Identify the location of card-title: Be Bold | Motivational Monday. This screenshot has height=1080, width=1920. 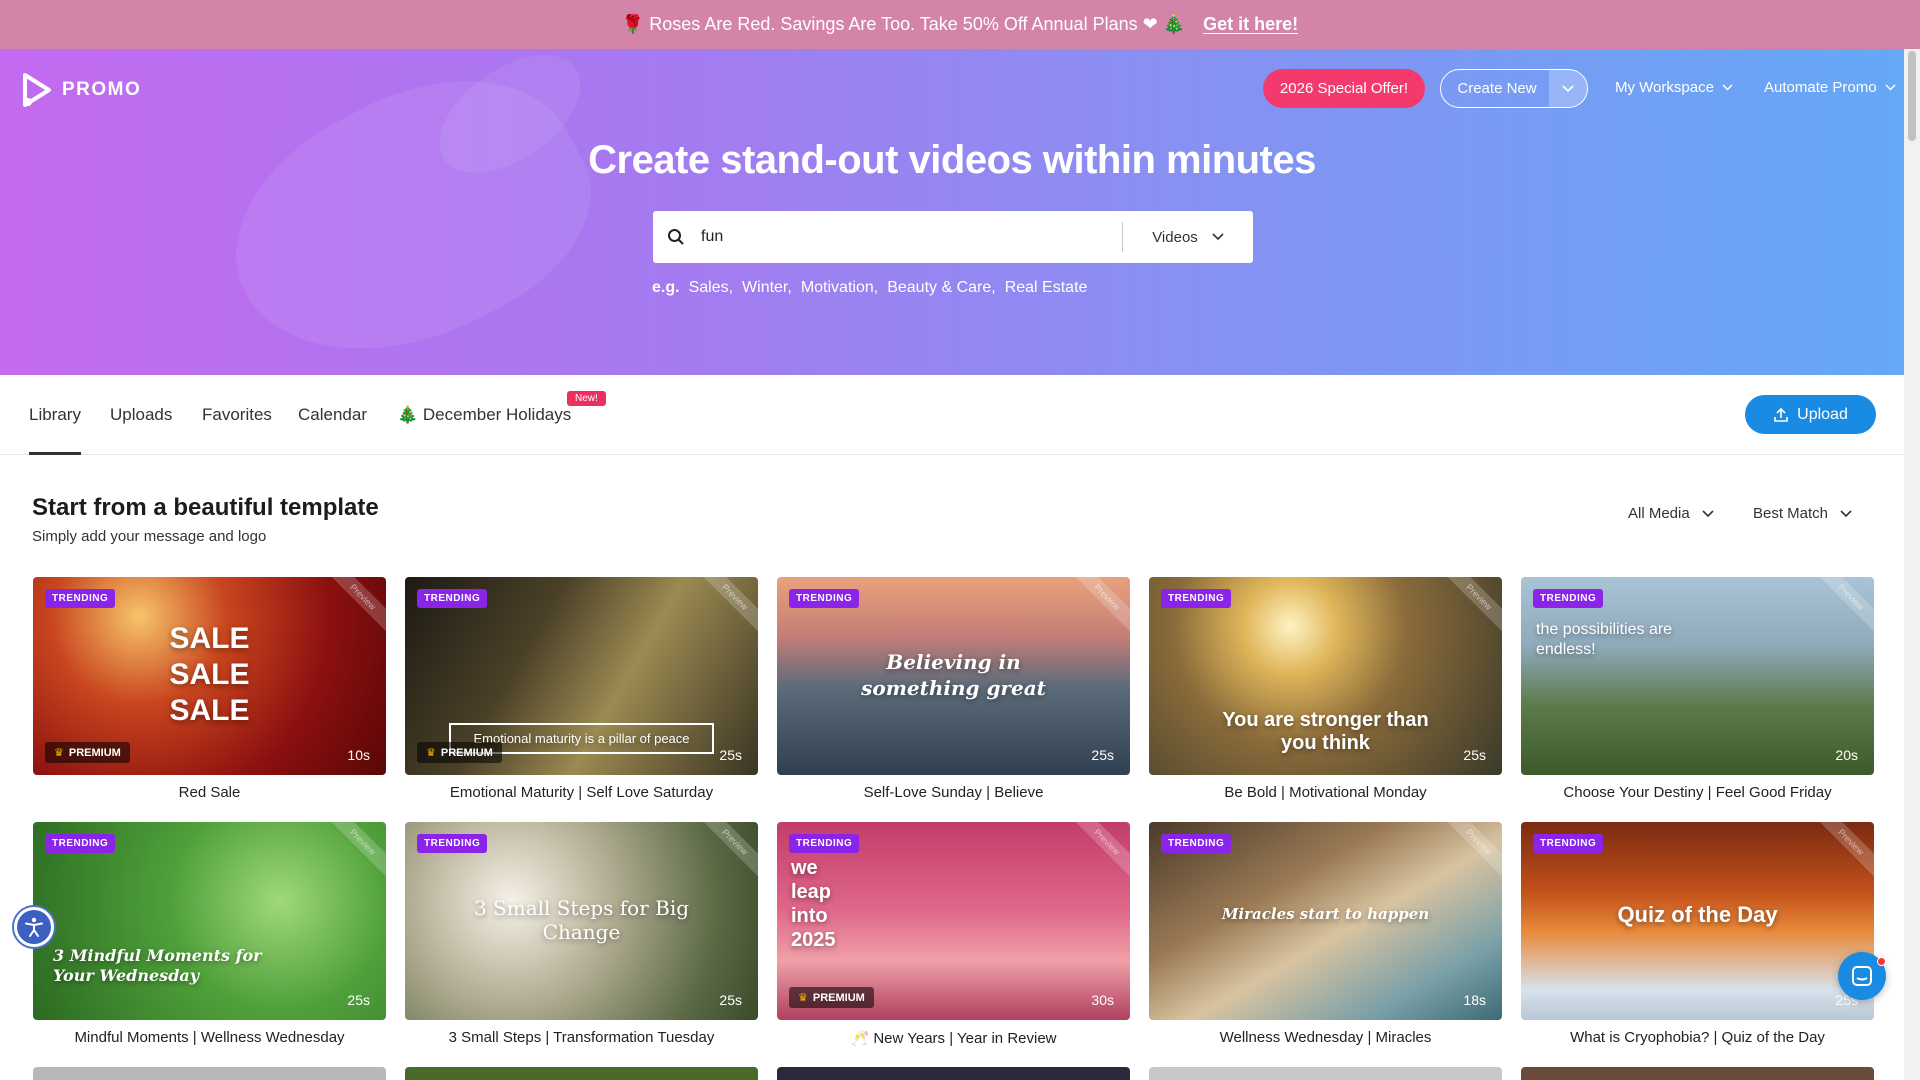
(1325, 792).